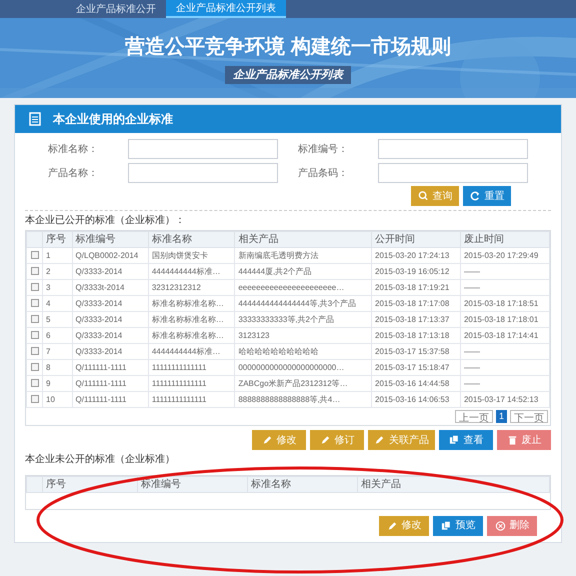  I want to click on table-cell: 2015-03-18 17:18:01, so click(505, 320).